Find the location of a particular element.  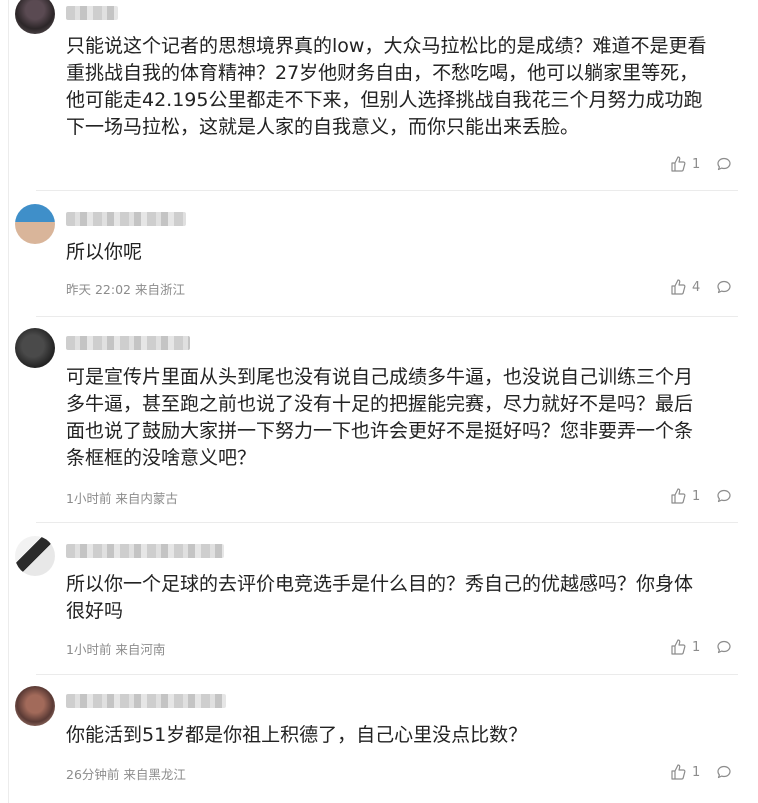

comment-meta: 1小时前 来自内蒙古 is located at coordinates (122, 498).